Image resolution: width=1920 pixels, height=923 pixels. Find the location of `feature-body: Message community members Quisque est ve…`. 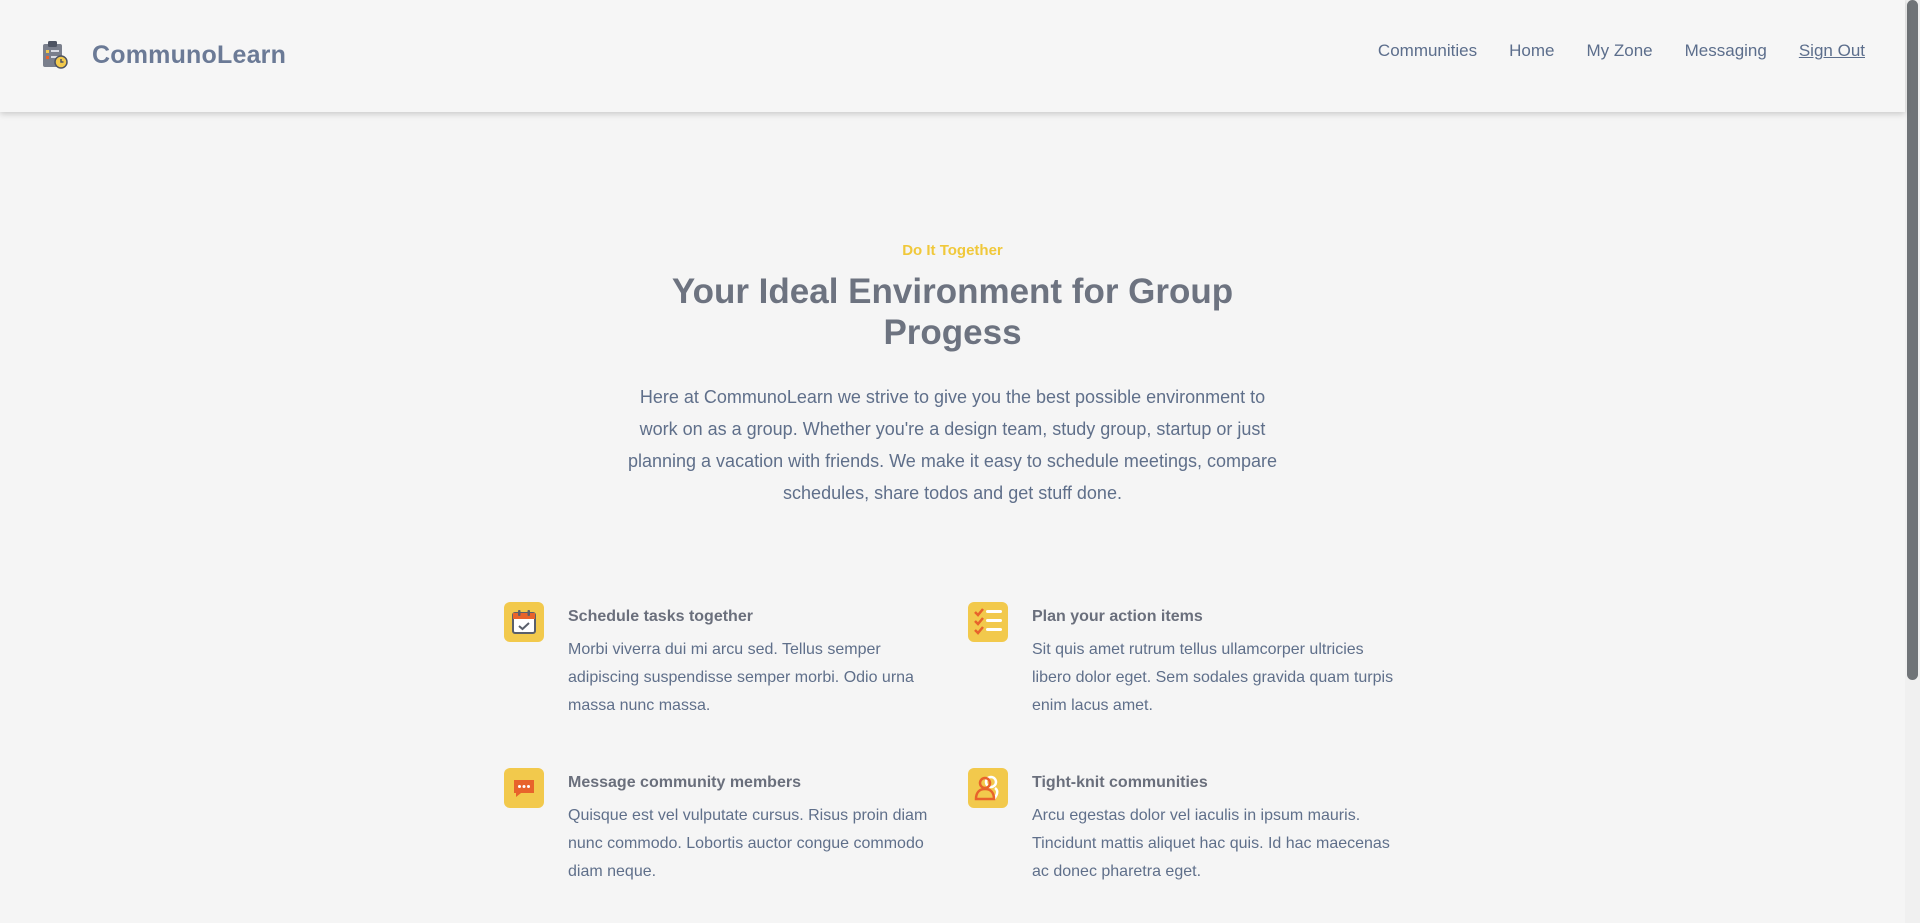

feature-body: Message community members Quisque est ve… is located at coordinates (753, 827).